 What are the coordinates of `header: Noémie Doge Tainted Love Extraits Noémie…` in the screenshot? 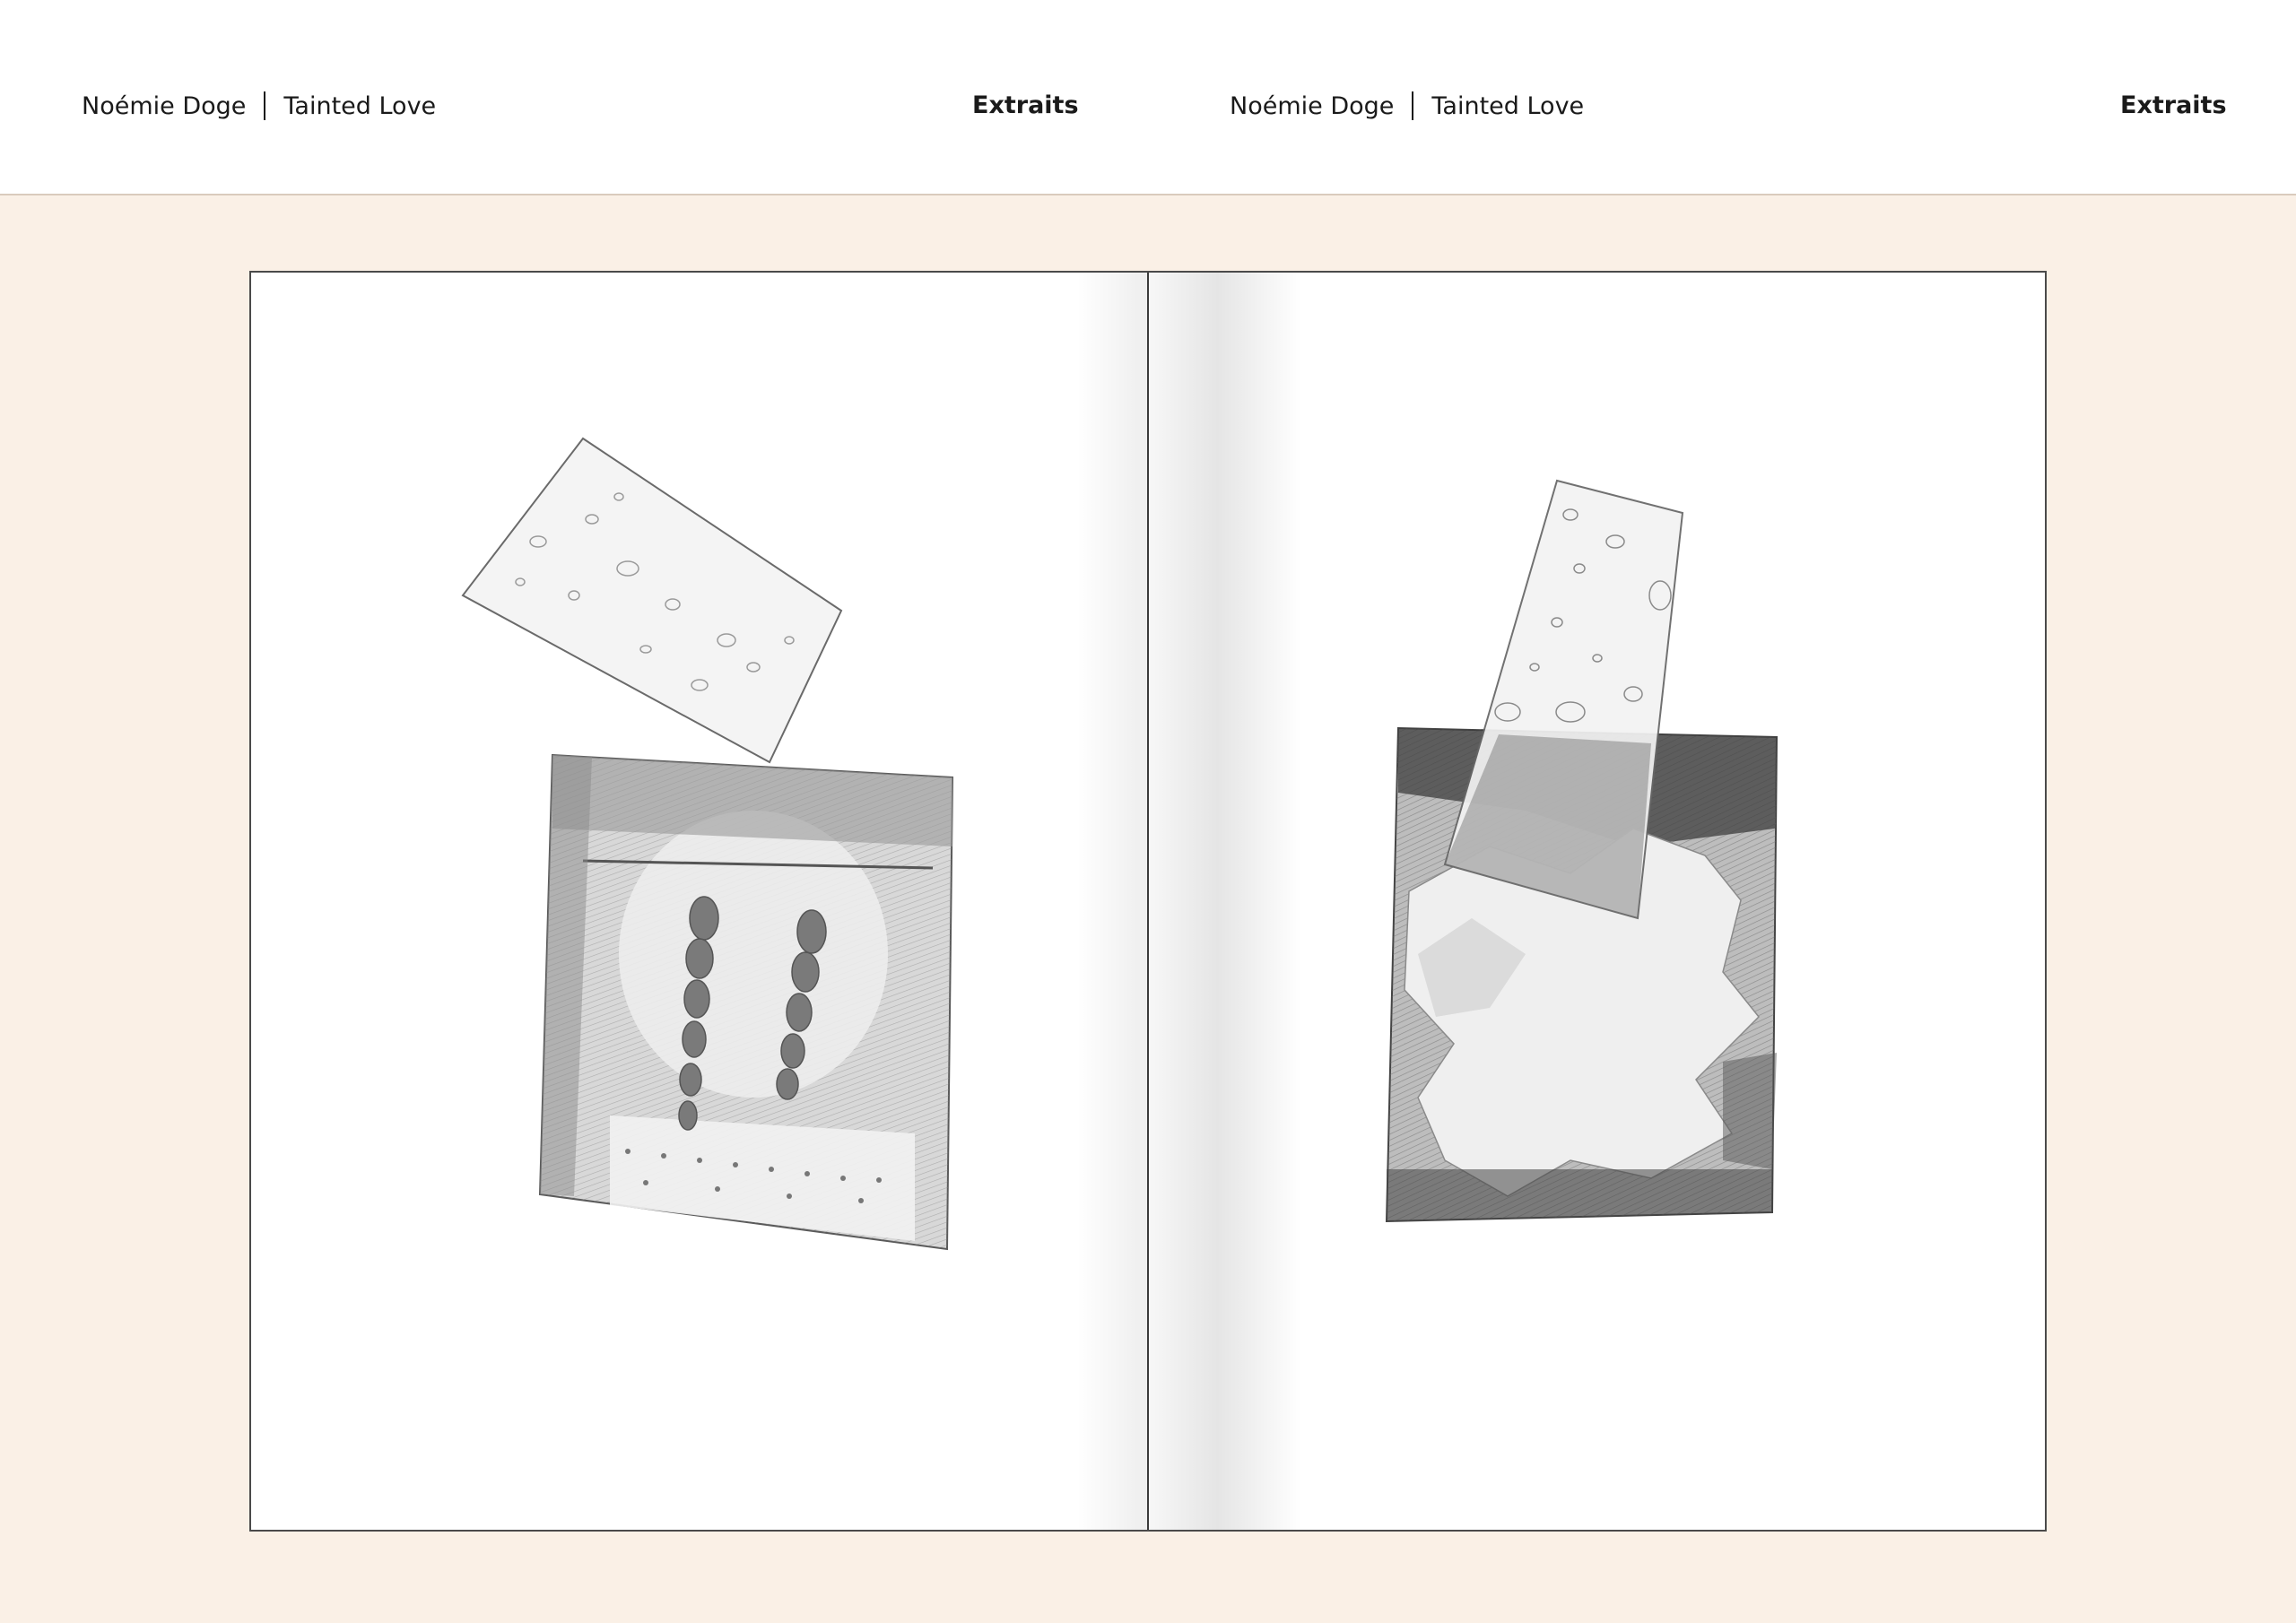 It's located at (1148, 97).